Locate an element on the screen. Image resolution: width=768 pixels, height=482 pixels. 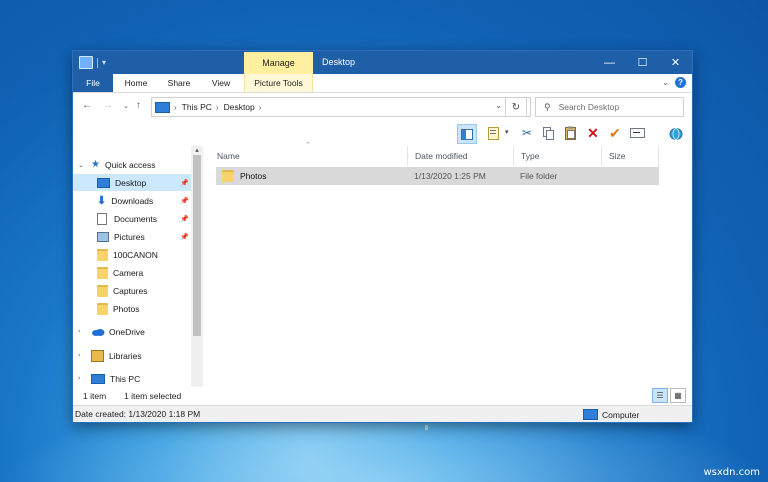
desktop-icon is located at coordinates (103, 182).